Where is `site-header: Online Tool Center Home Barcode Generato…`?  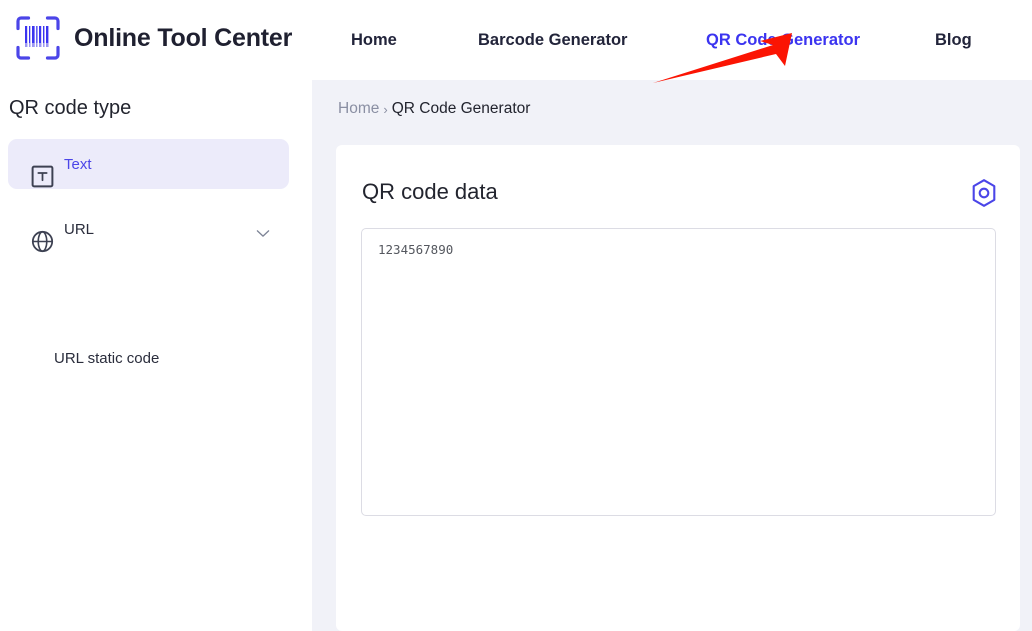 site-header: Online Tool Center Home Barcode Generato… is located at coordinates (516, 40).